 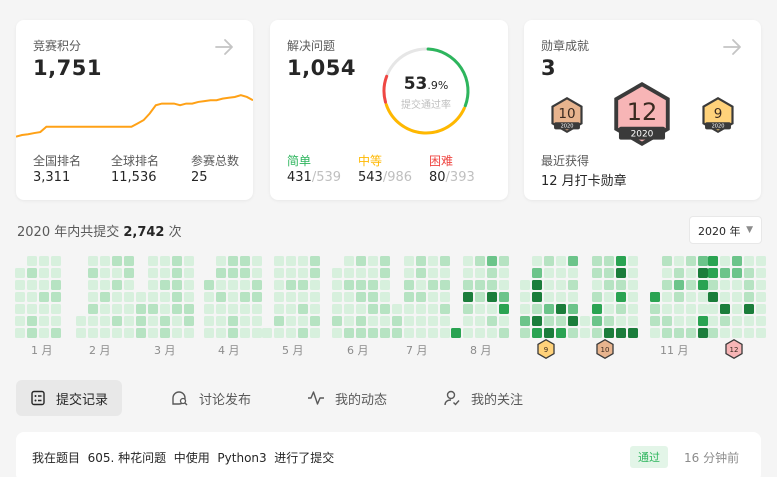 What do you see at coordinates (749, 230) in the screenshot?
I see `chevron-down-icon: ▼` at bounding box center [749, 230].